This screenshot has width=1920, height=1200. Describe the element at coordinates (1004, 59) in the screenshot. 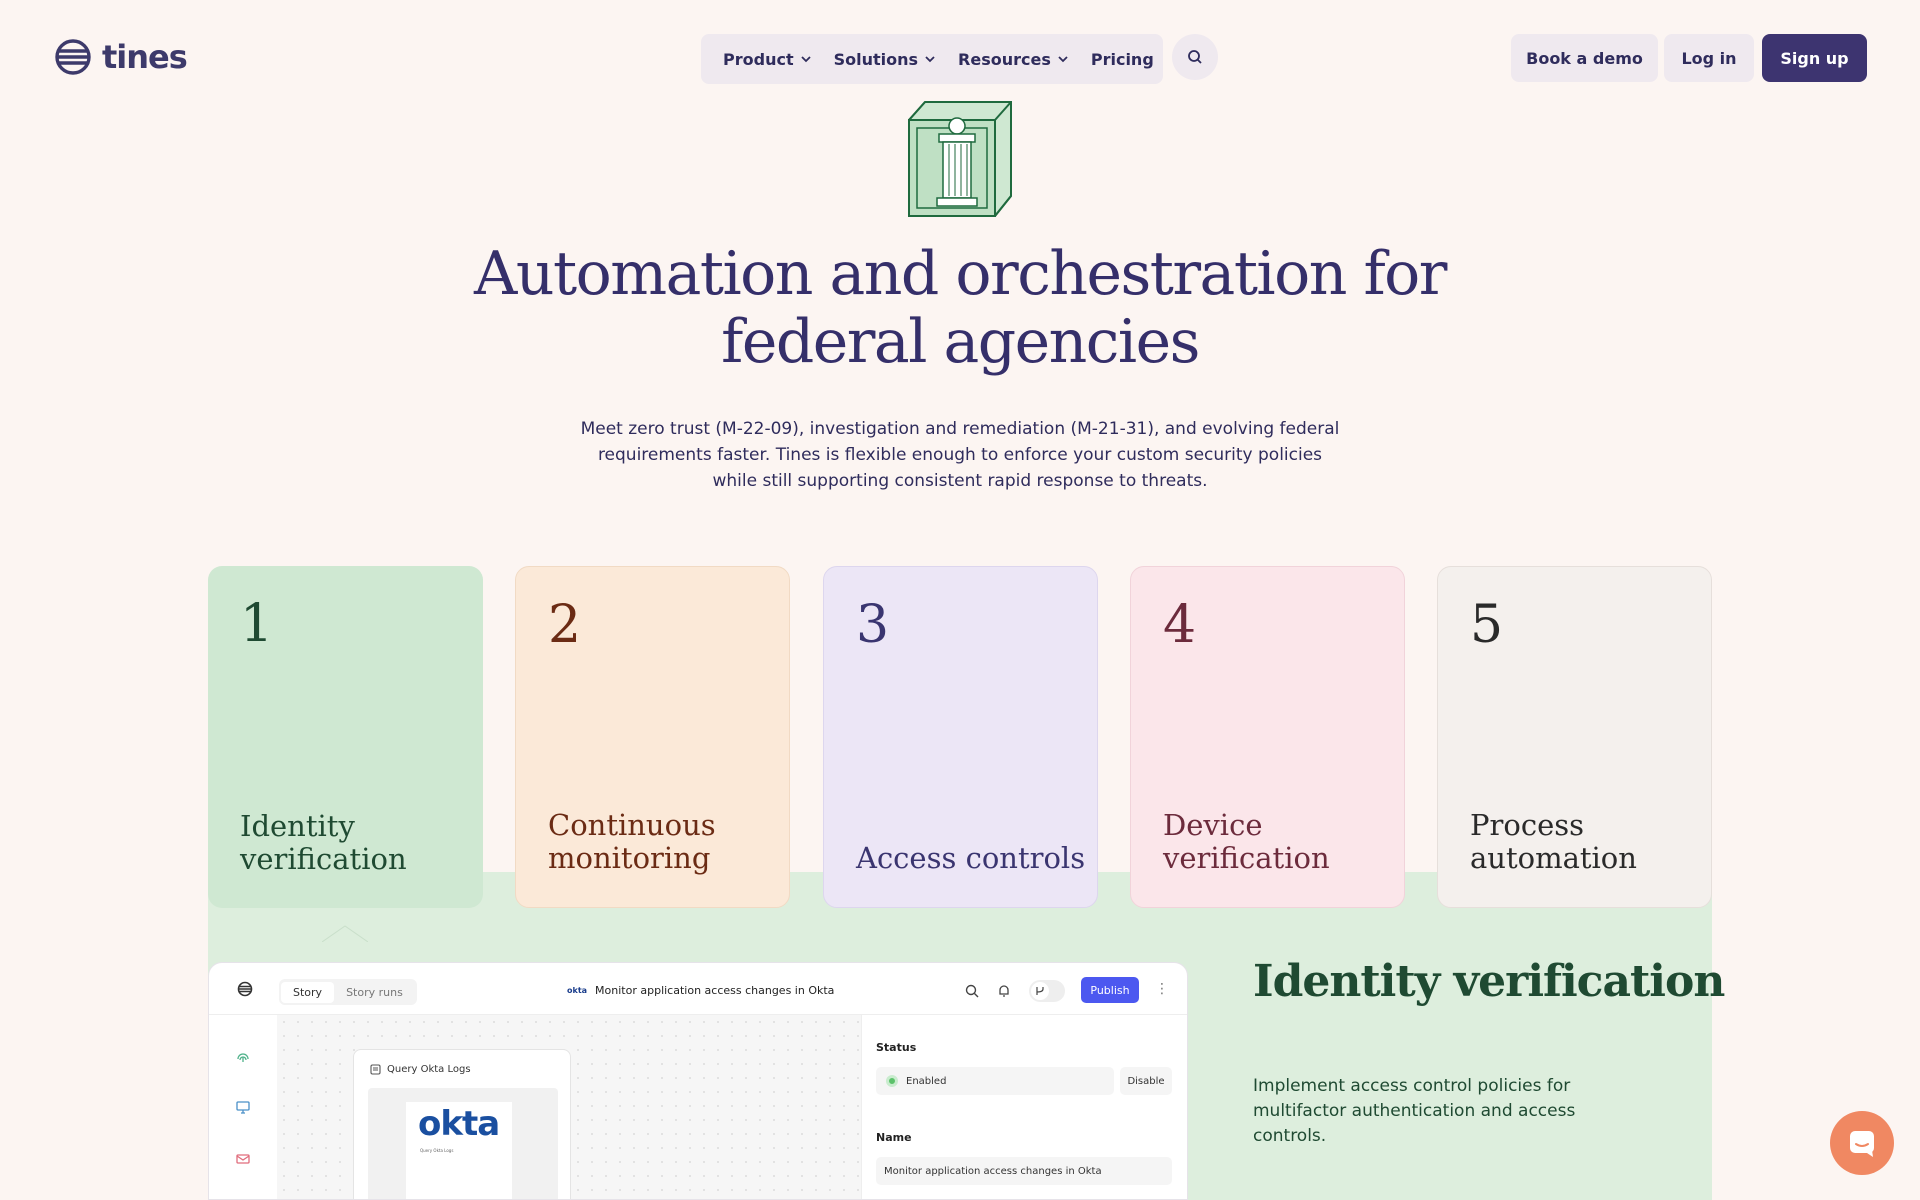

I see `nav-resources-label: Resources` at that location.